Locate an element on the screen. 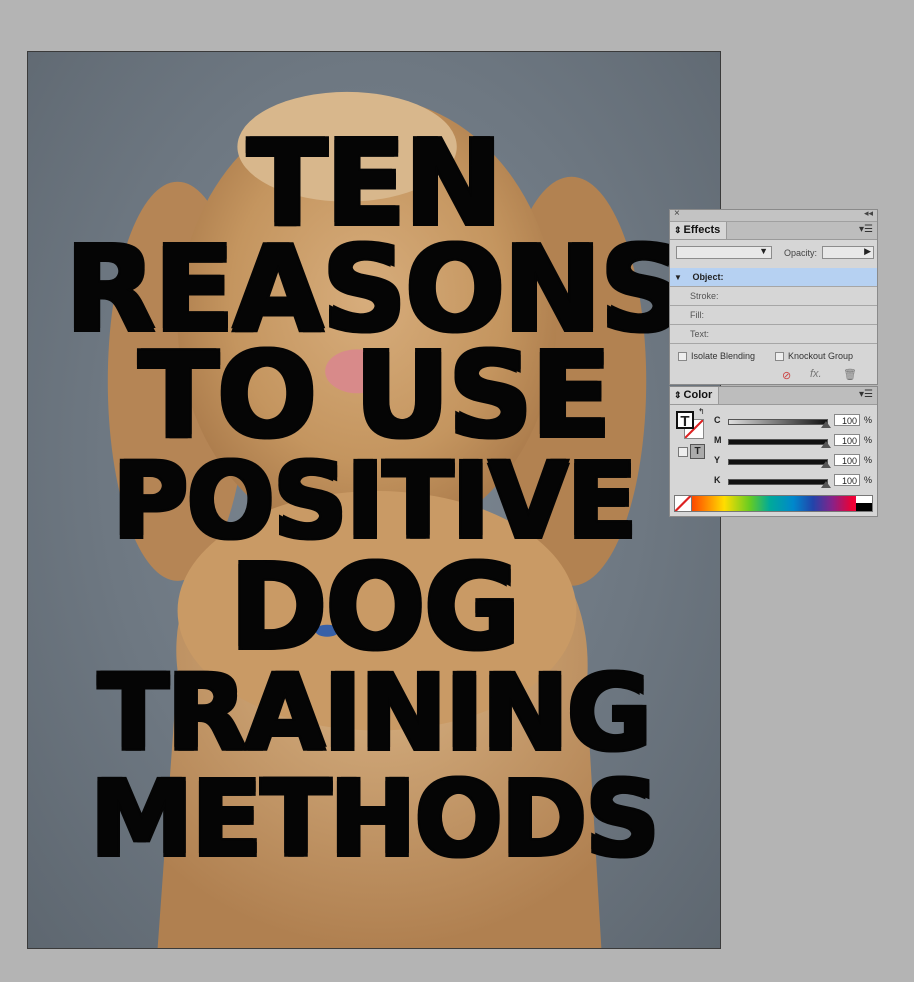  effects-item-object: ▼ Object: is located at coordinates (773, 277).